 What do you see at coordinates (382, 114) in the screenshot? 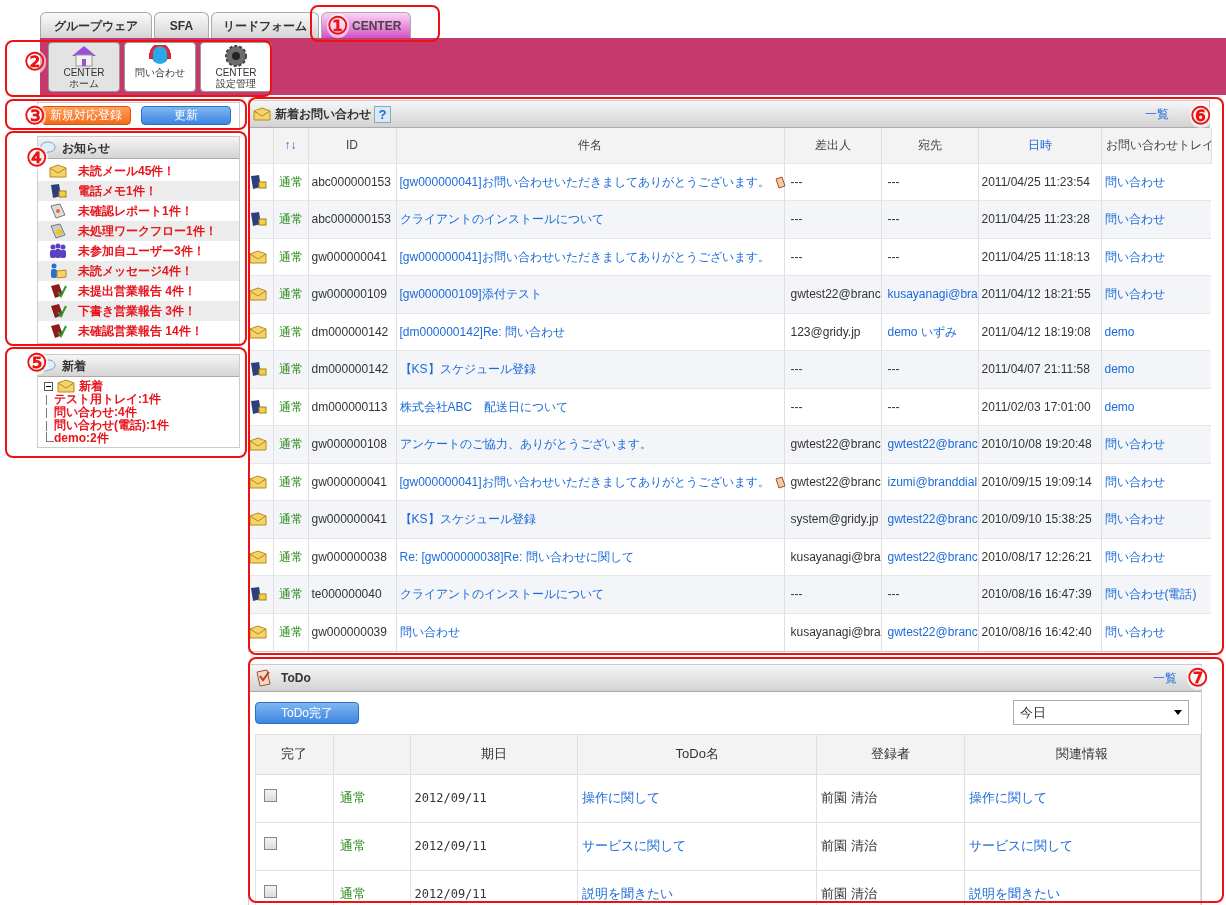
I see `help-button: ?` at bounding box center [382, 114].